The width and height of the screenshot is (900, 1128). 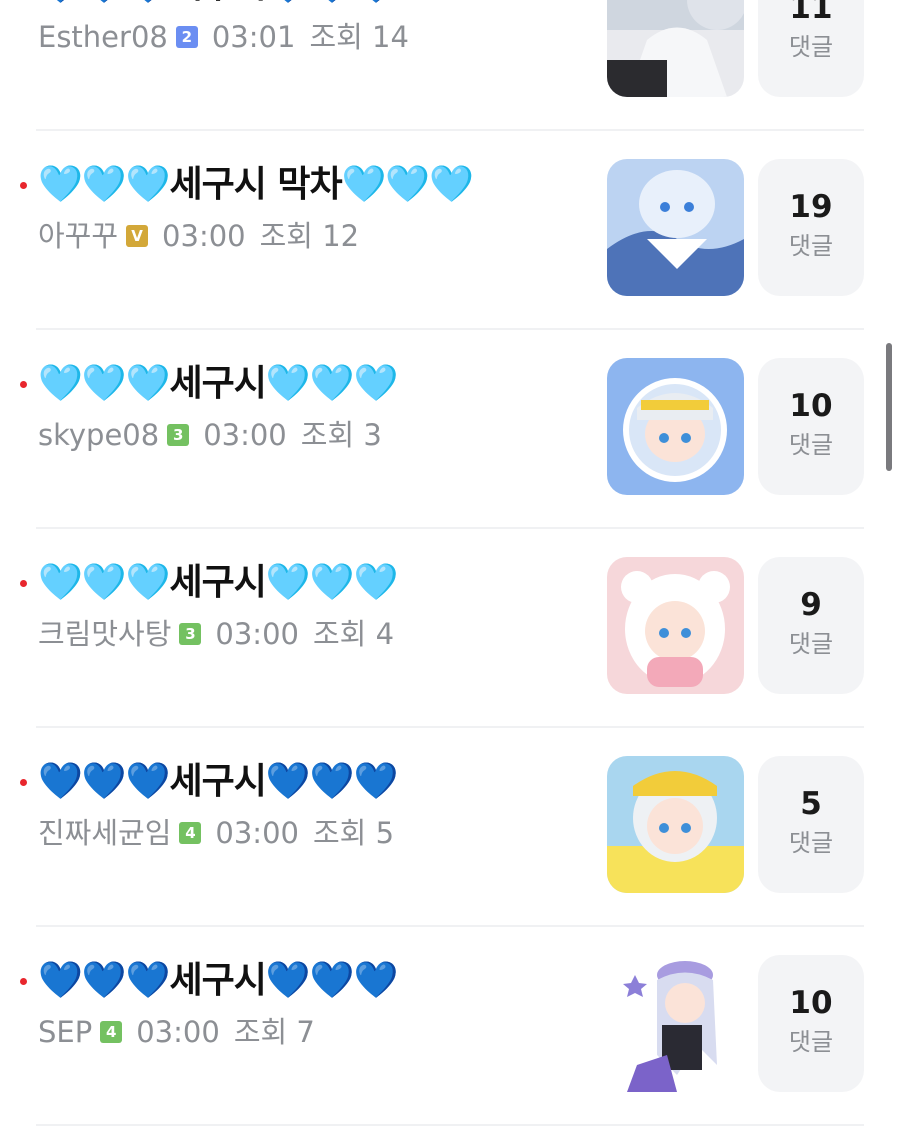 What do you see at coordinates (811, 824) in the screenshot?
I see `comment-count-button: 5 댓글` at bounding box center [811, 824].